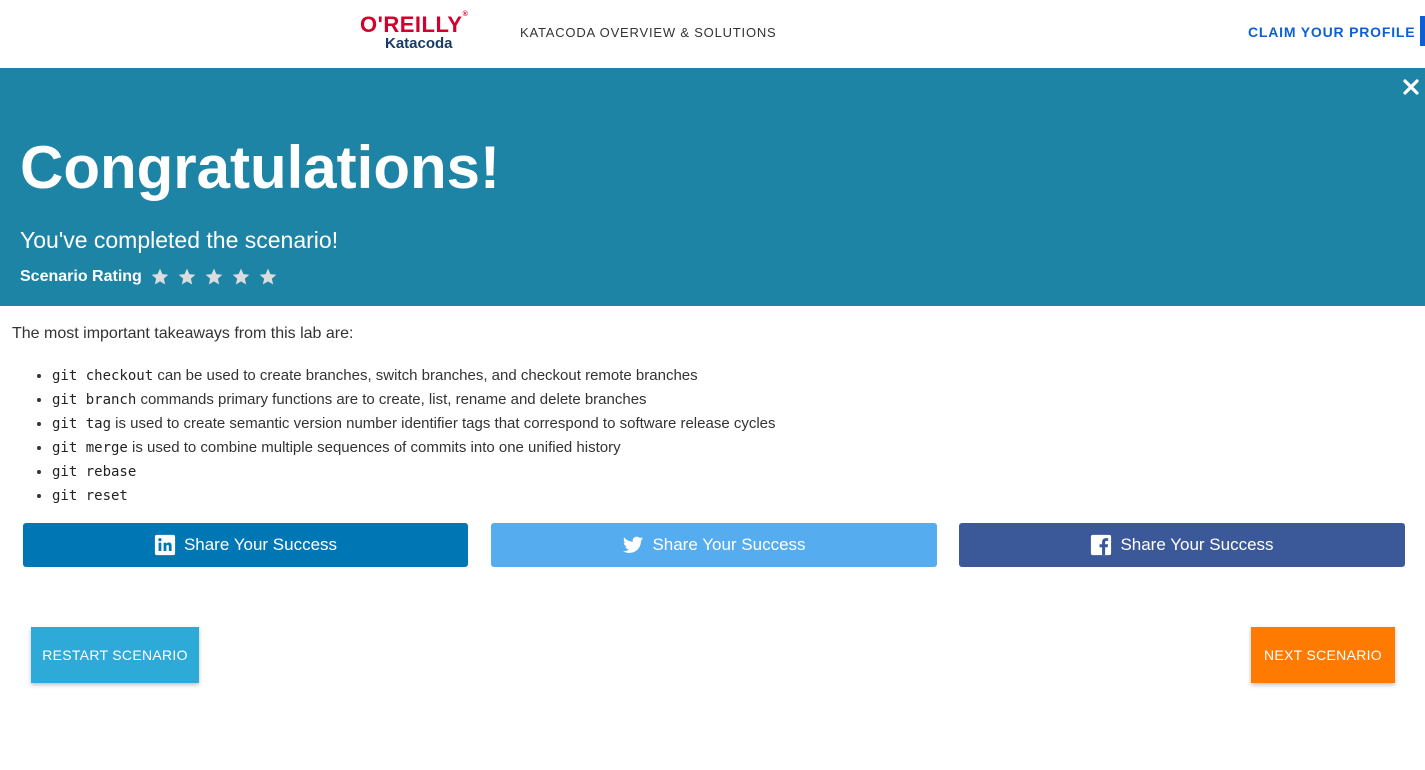 The height and width of the screenshot is (770, 1425). Describe the element at coordinates (81, 276) in the screenshot. I see `rating-label: Scenario Rating` at that location.